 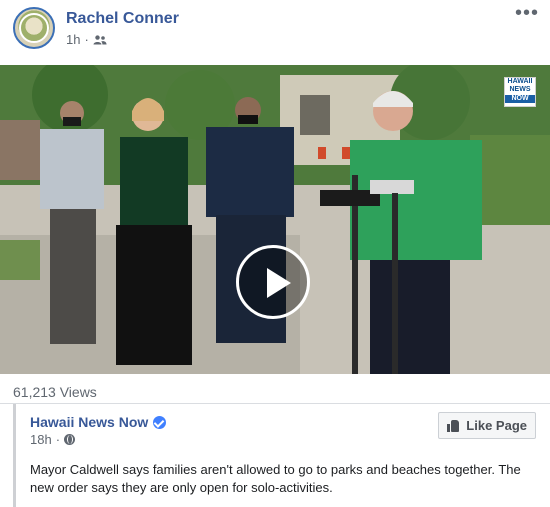 What do you see at coordinates (73, 39) in the screenshot?
I see `post-time: 1h` at bounding box center [73, 39].